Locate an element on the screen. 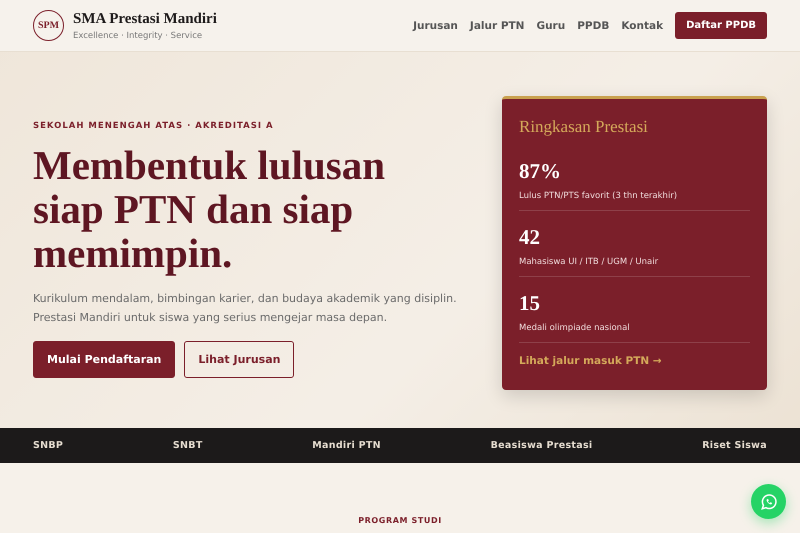 Image resolution: width=800 pixels, height=533 pixels. stat-value: 42 is located at coordinates (530, 237).